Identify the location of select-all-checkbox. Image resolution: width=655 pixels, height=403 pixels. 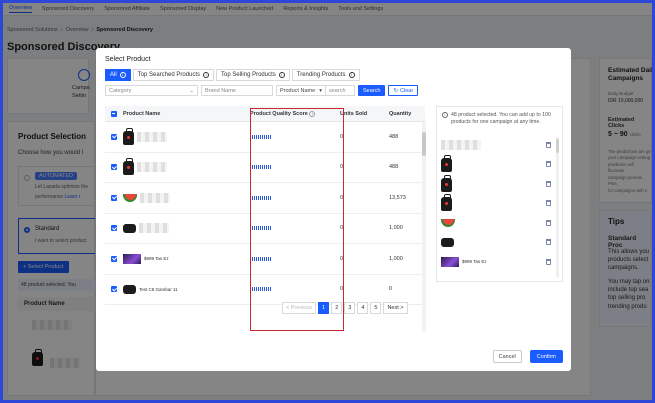
(114, 113).